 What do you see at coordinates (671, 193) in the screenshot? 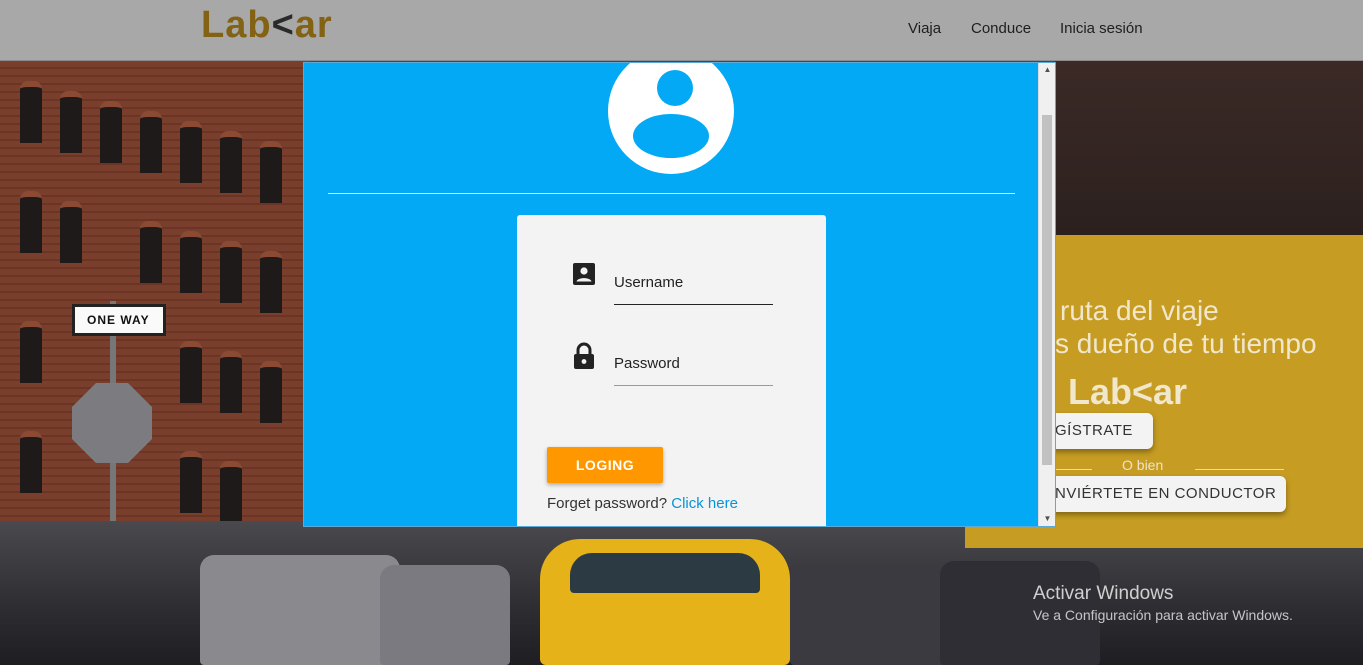
I see `modal-divider` at bounding box center [671, 193].